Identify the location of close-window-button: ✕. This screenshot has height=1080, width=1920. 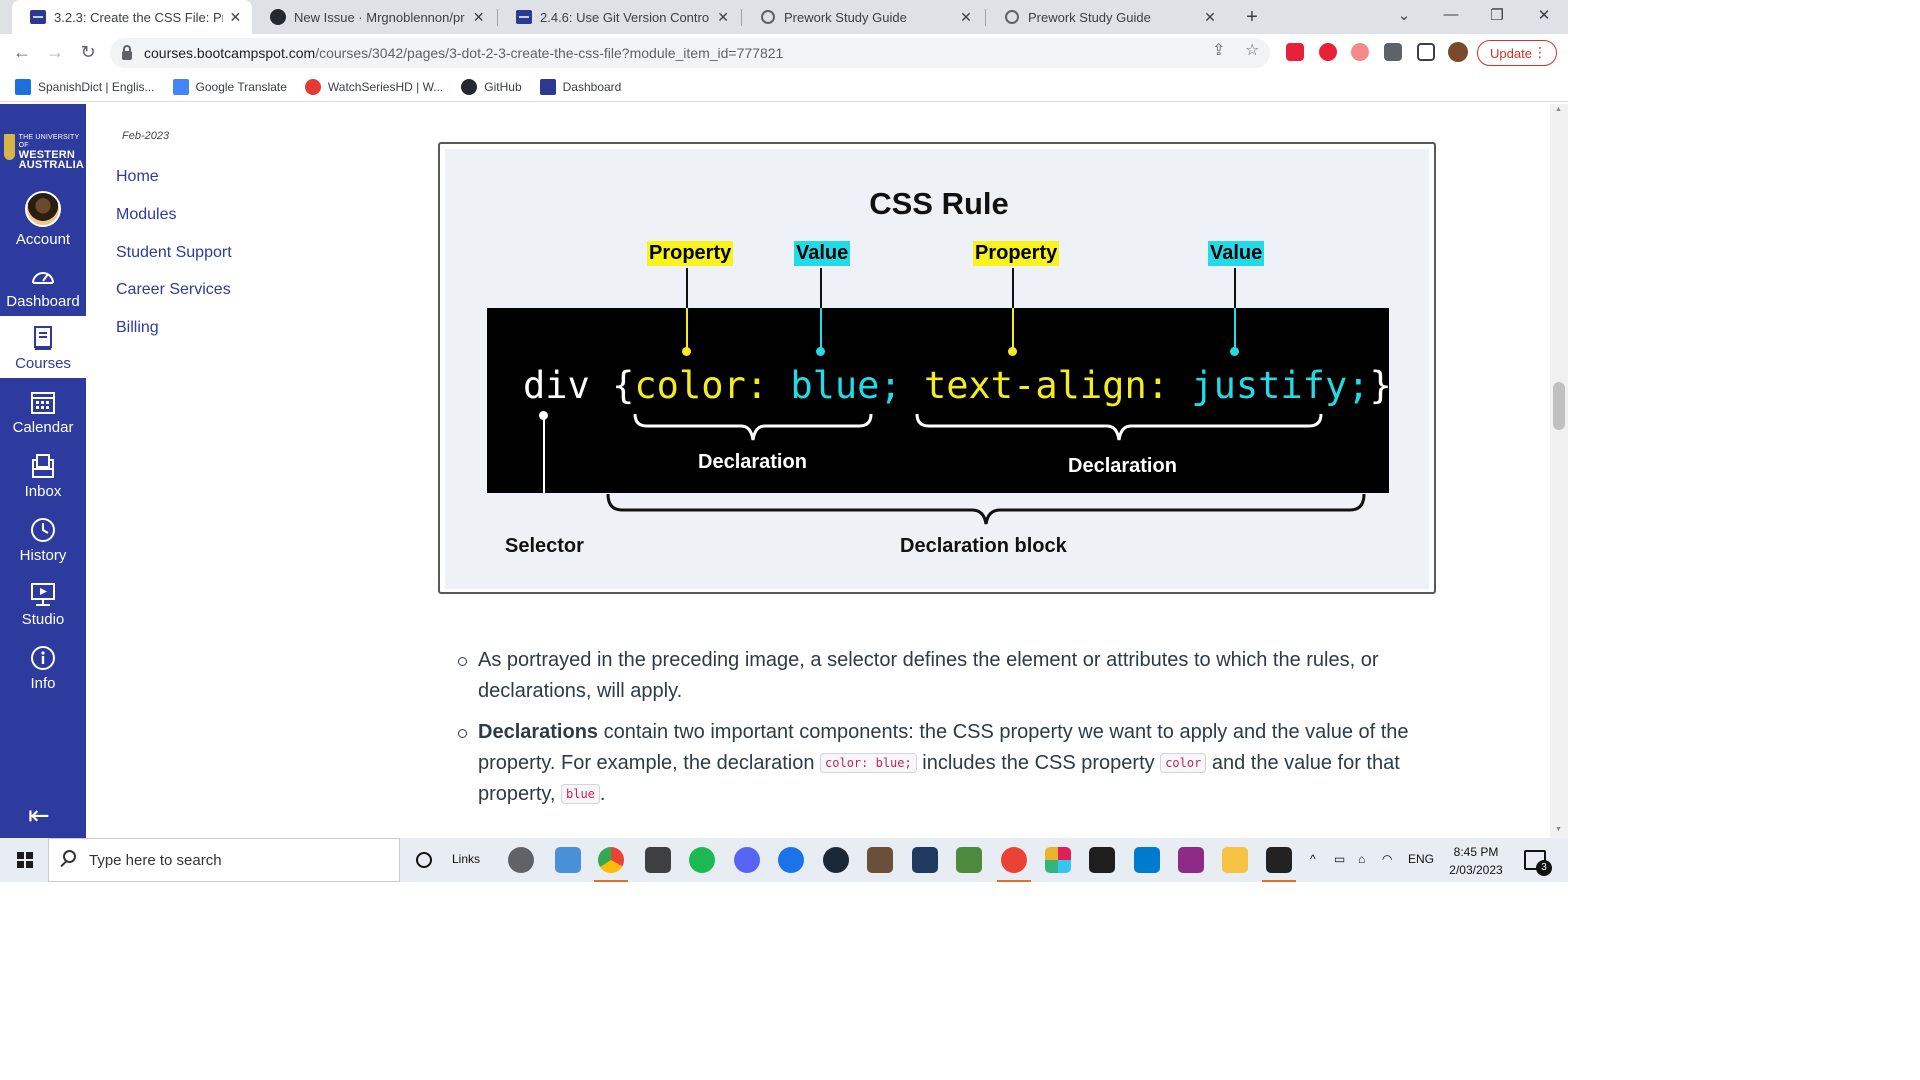
(1544, 15).